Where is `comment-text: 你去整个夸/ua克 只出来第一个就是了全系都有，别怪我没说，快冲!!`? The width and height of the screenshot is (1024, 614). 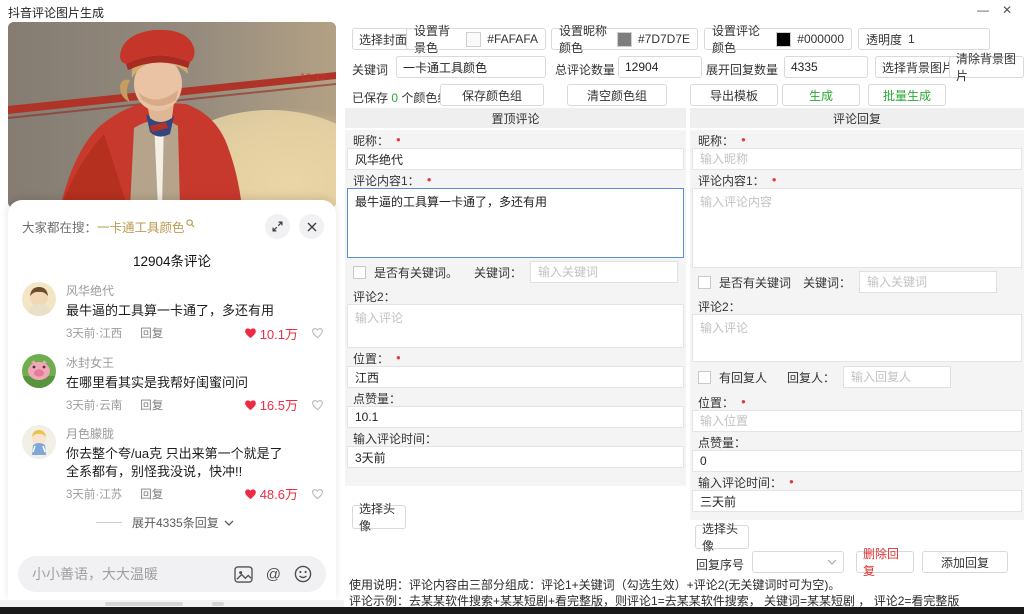 comment-text: 你去整个夸/ua克 只出来第一个就是了全系都有，别怪我没说，快冲!! is located at coordinates (174, 462).